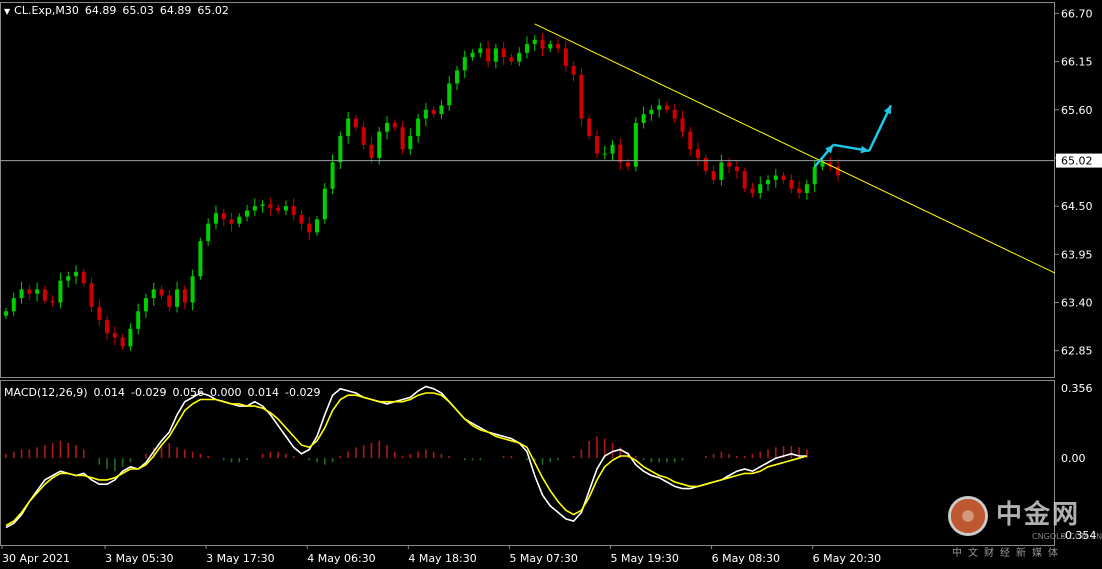  Describe the element at coordinates (188, 392) in the screenshot. I see `macd-value: 0.056` at that location.